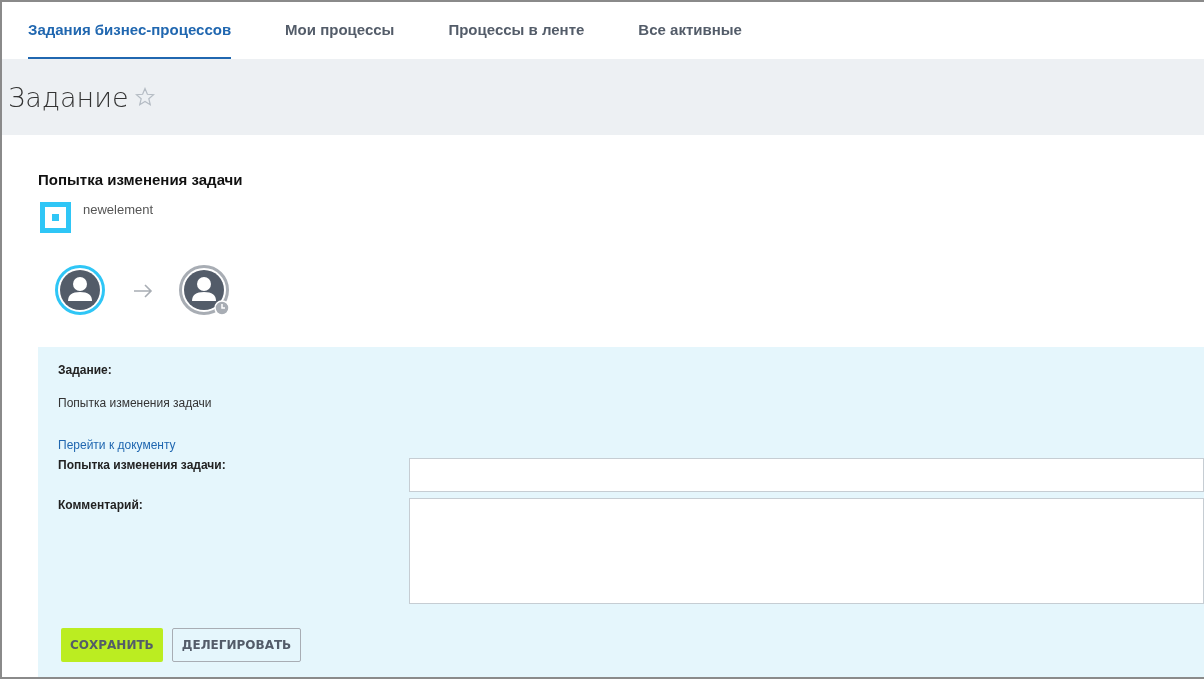 The height and width of the screenshot is (679, 1204). What do you see at coordinates (118, 210) in the screenshot?
I see `document-name: newelement` at bounding box center [118, 210].